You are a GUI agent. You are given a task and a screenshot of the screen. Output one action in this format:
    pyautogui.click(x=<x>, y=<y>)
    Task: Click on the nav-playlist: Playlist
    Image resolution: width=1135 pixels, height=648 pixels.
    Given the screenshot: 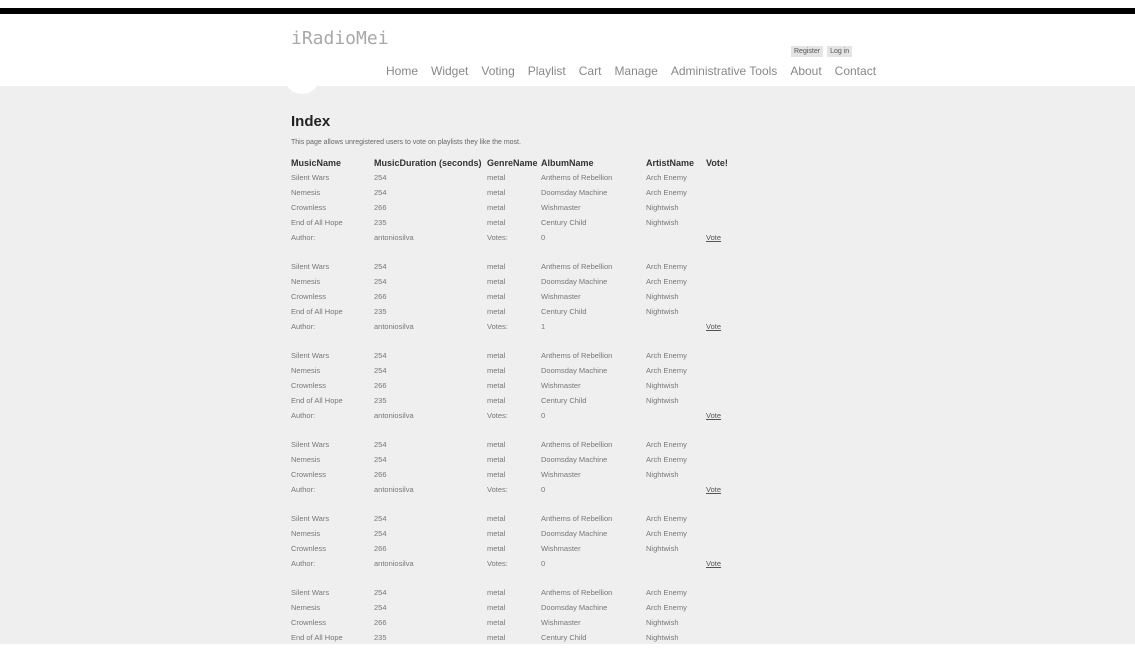 What is the action you would take?
    pyautogui.click(x=547, y=71)
    